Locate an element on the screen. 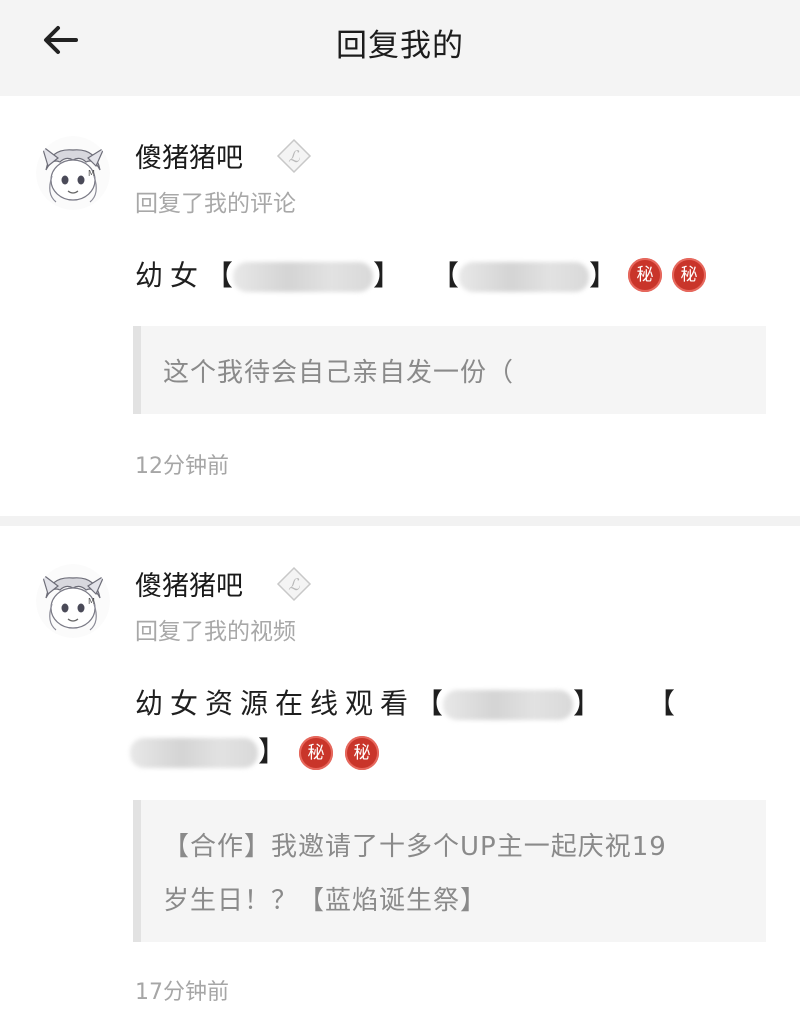 The height and width of the screenshot is (1032, 800). reply-content-line-2: 】 is located at coordinates (208, 750).